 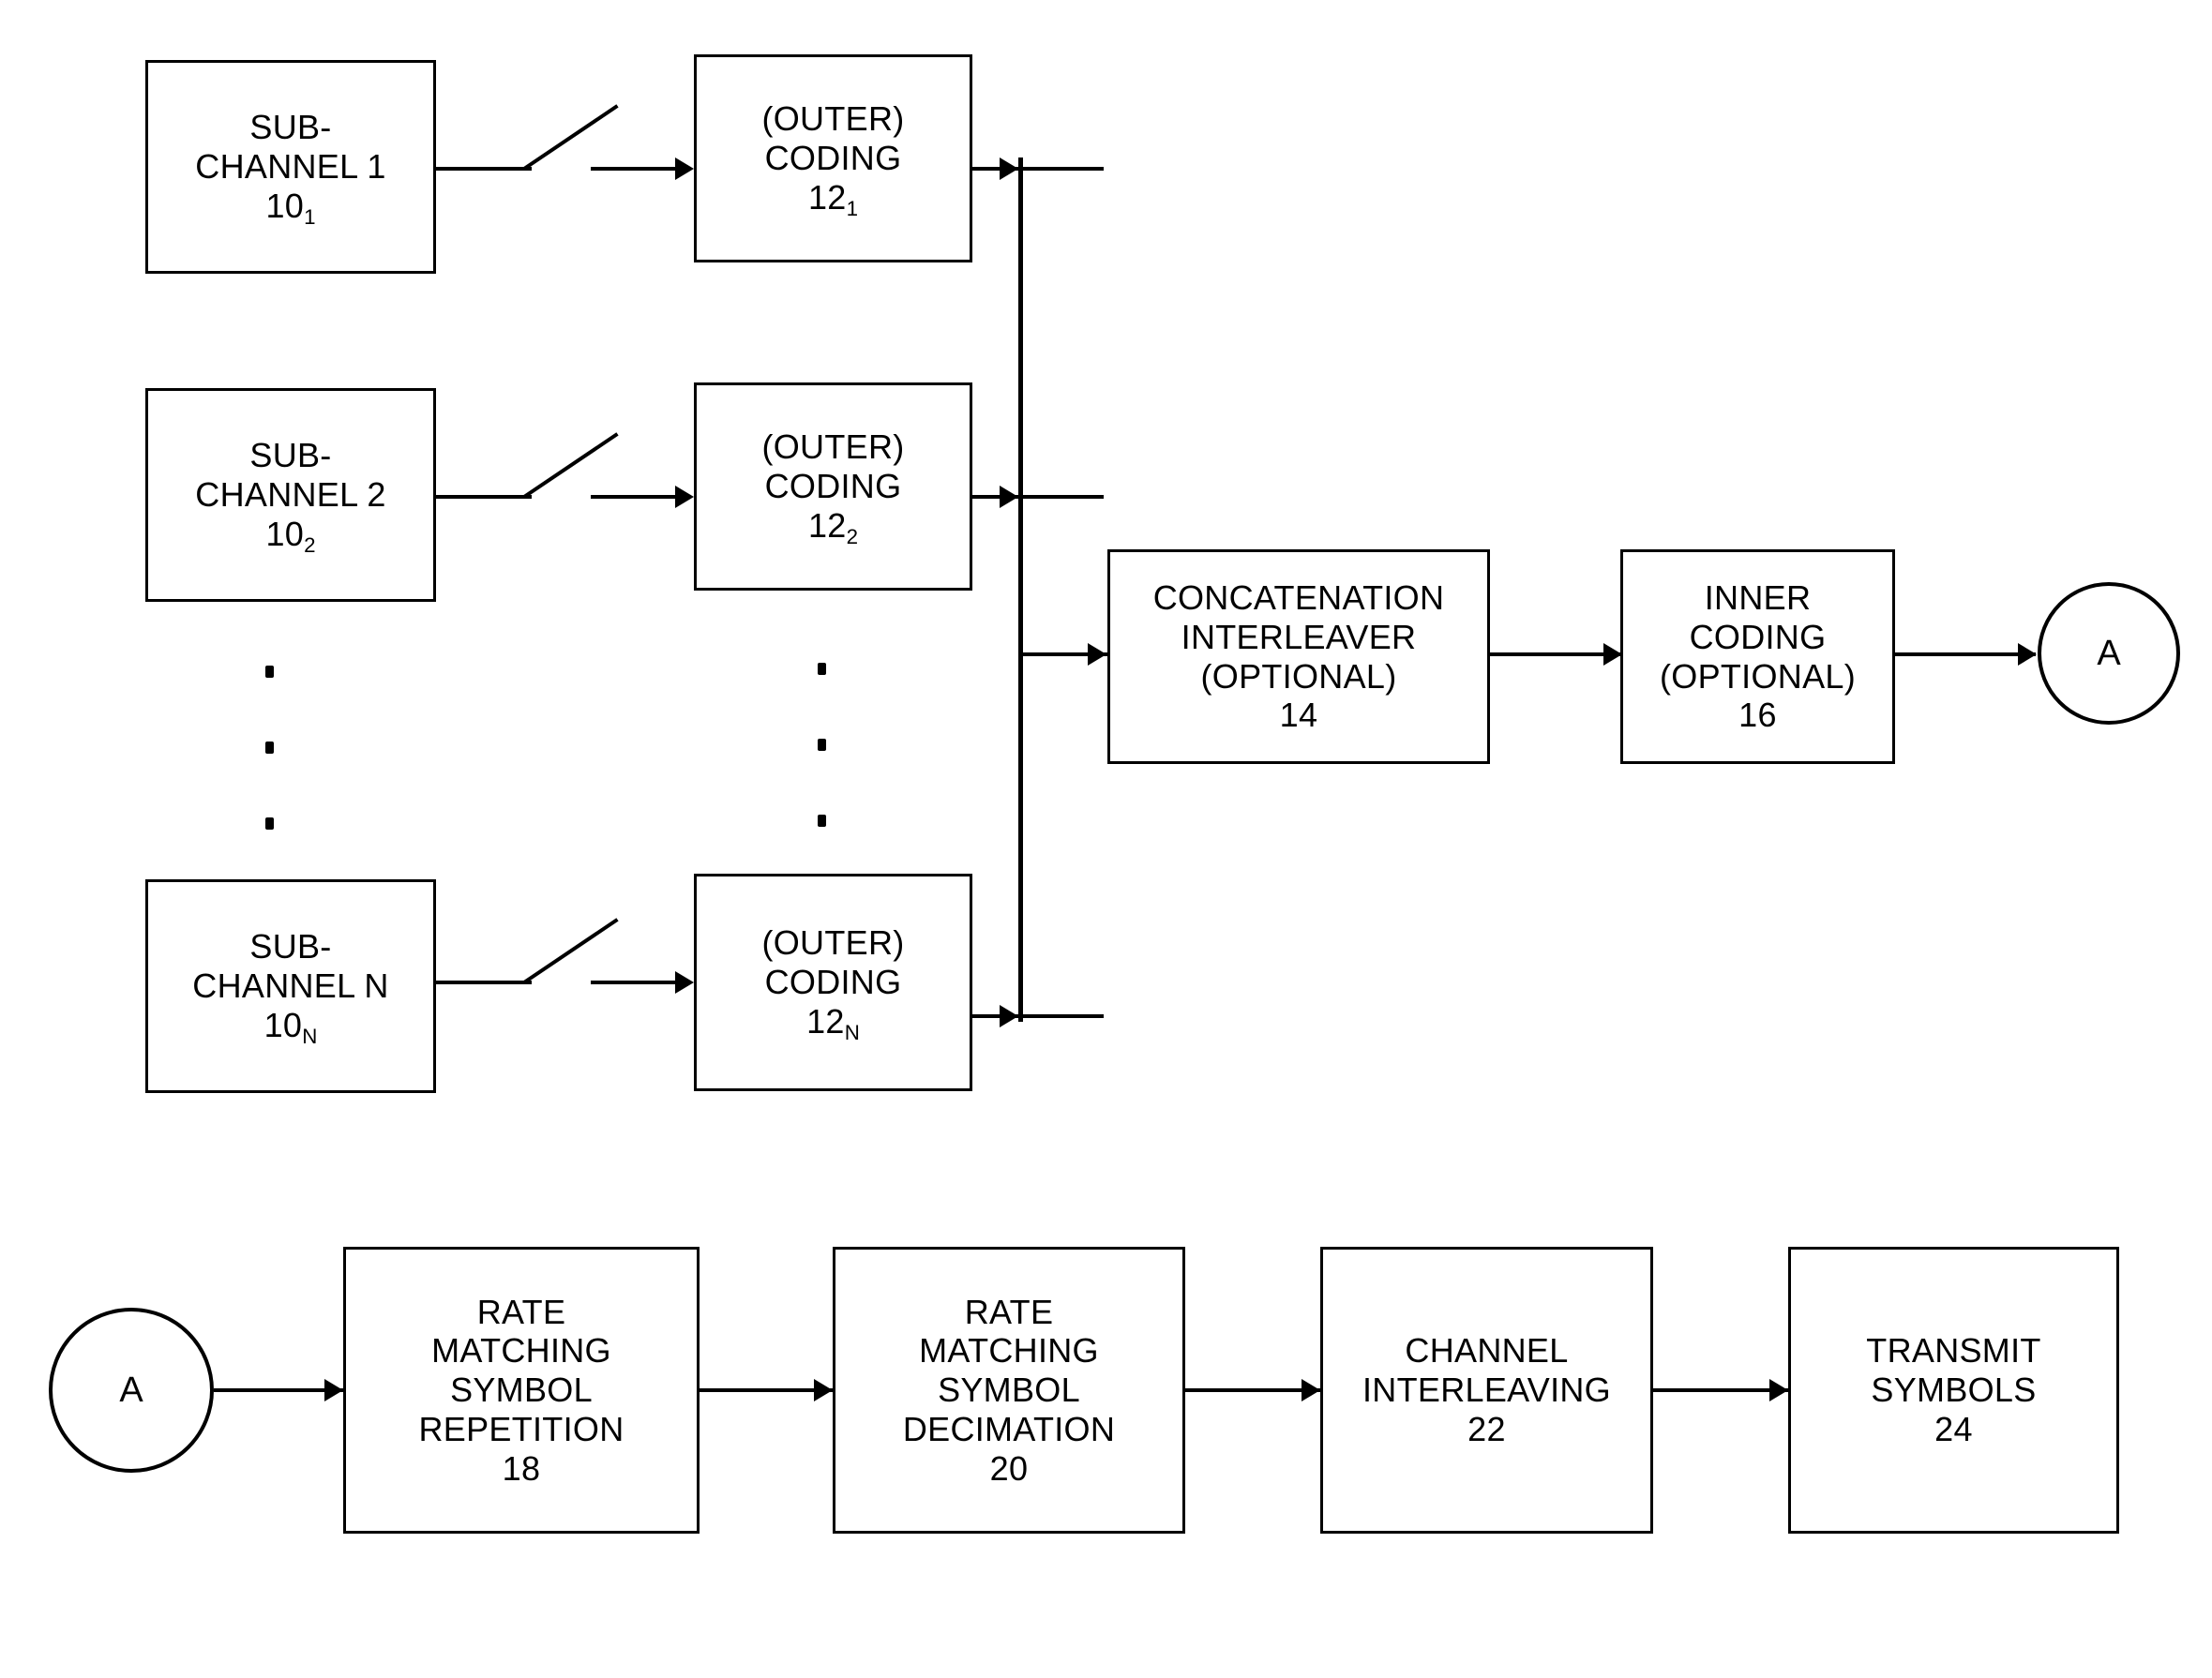 I want to click on switch-2-arrowhead, so click(x=684, y=497).